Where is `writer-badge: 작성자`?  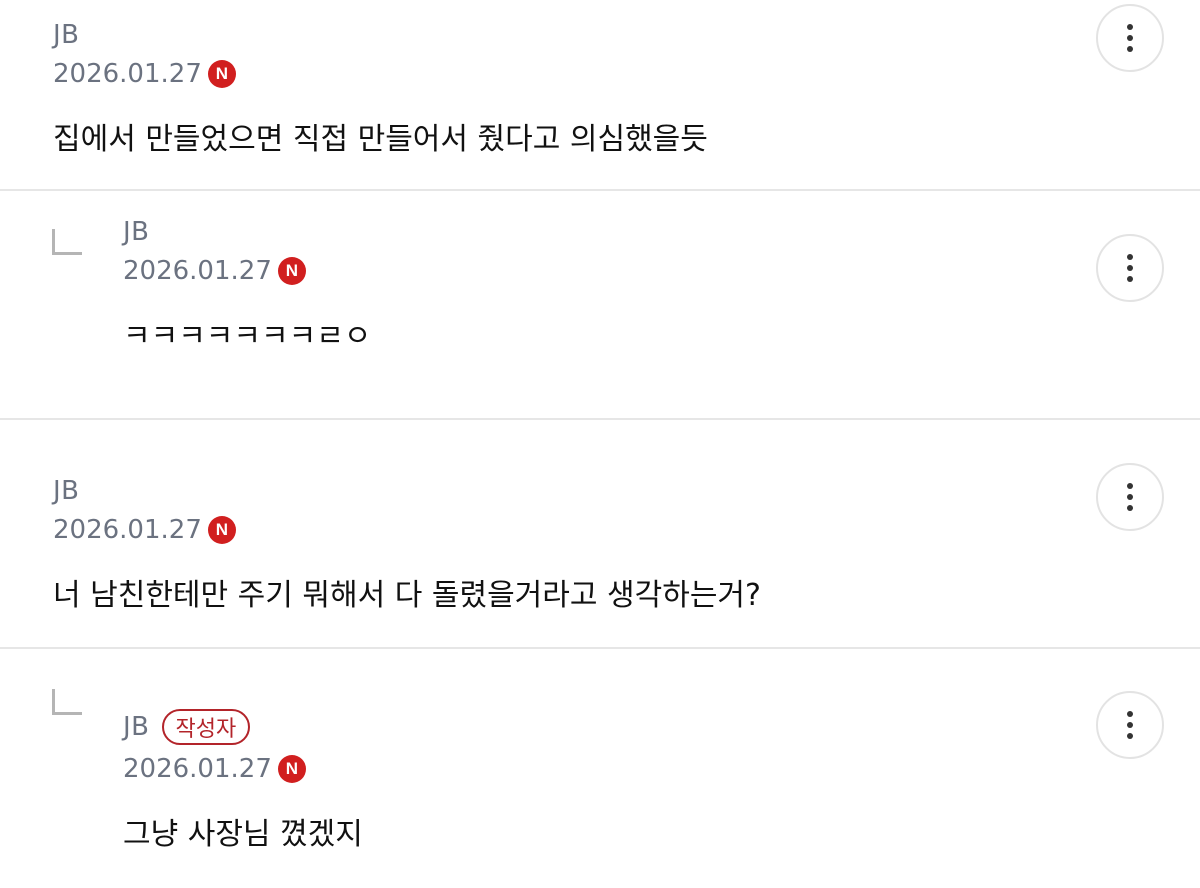 writer-badge: 작성자 is located at coordinates (206, 727).